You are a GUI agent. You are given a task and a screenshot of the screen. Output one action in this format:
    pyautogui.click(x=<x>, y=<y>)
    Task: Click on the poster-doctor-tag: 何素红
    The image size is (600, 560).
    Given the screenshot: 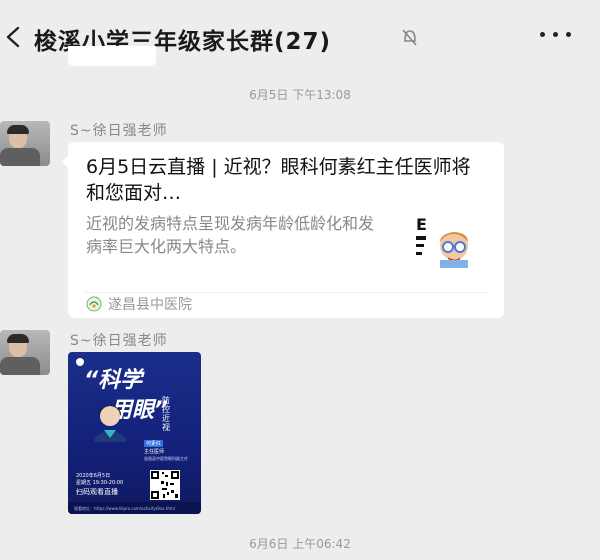 What is the action you would take?
    pyautogui.click(x=154, y=443)
    